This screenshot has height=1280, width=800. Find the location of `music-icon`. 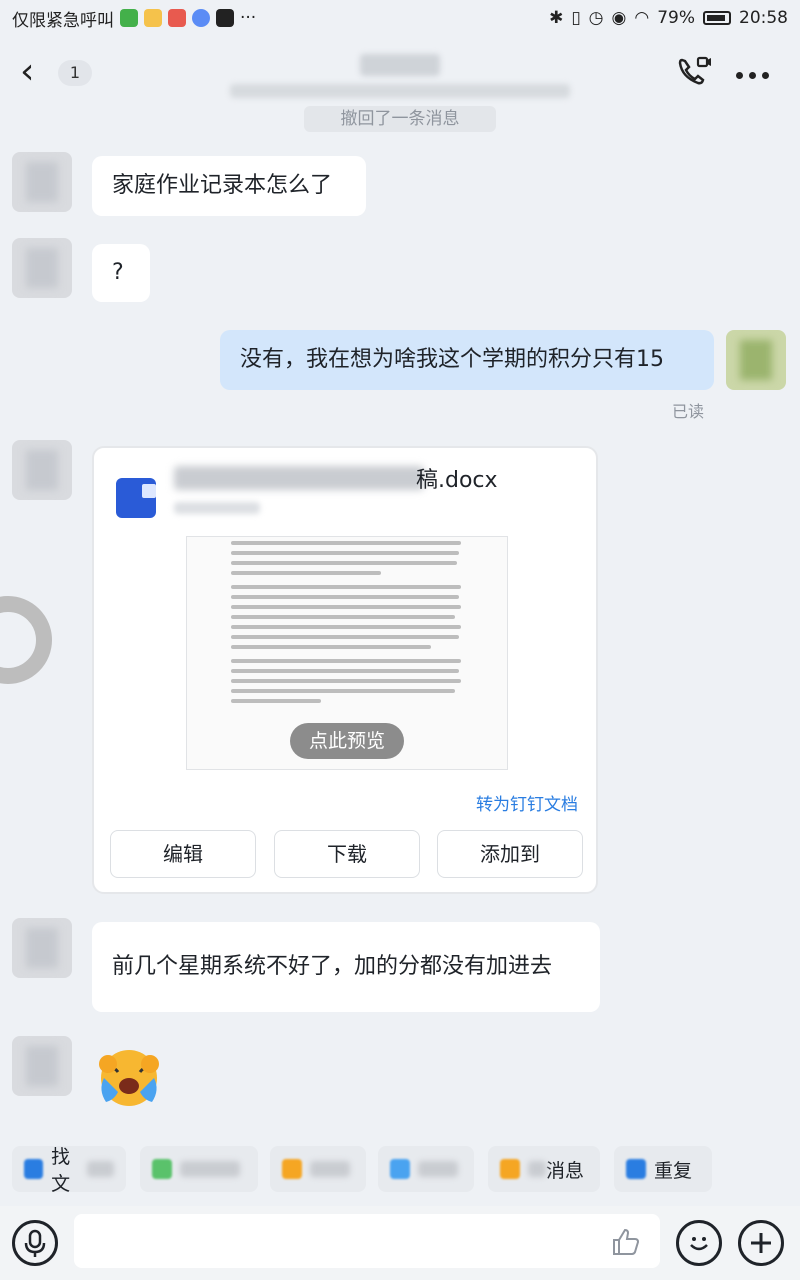

music-icon is located at coordinates (201, 18).